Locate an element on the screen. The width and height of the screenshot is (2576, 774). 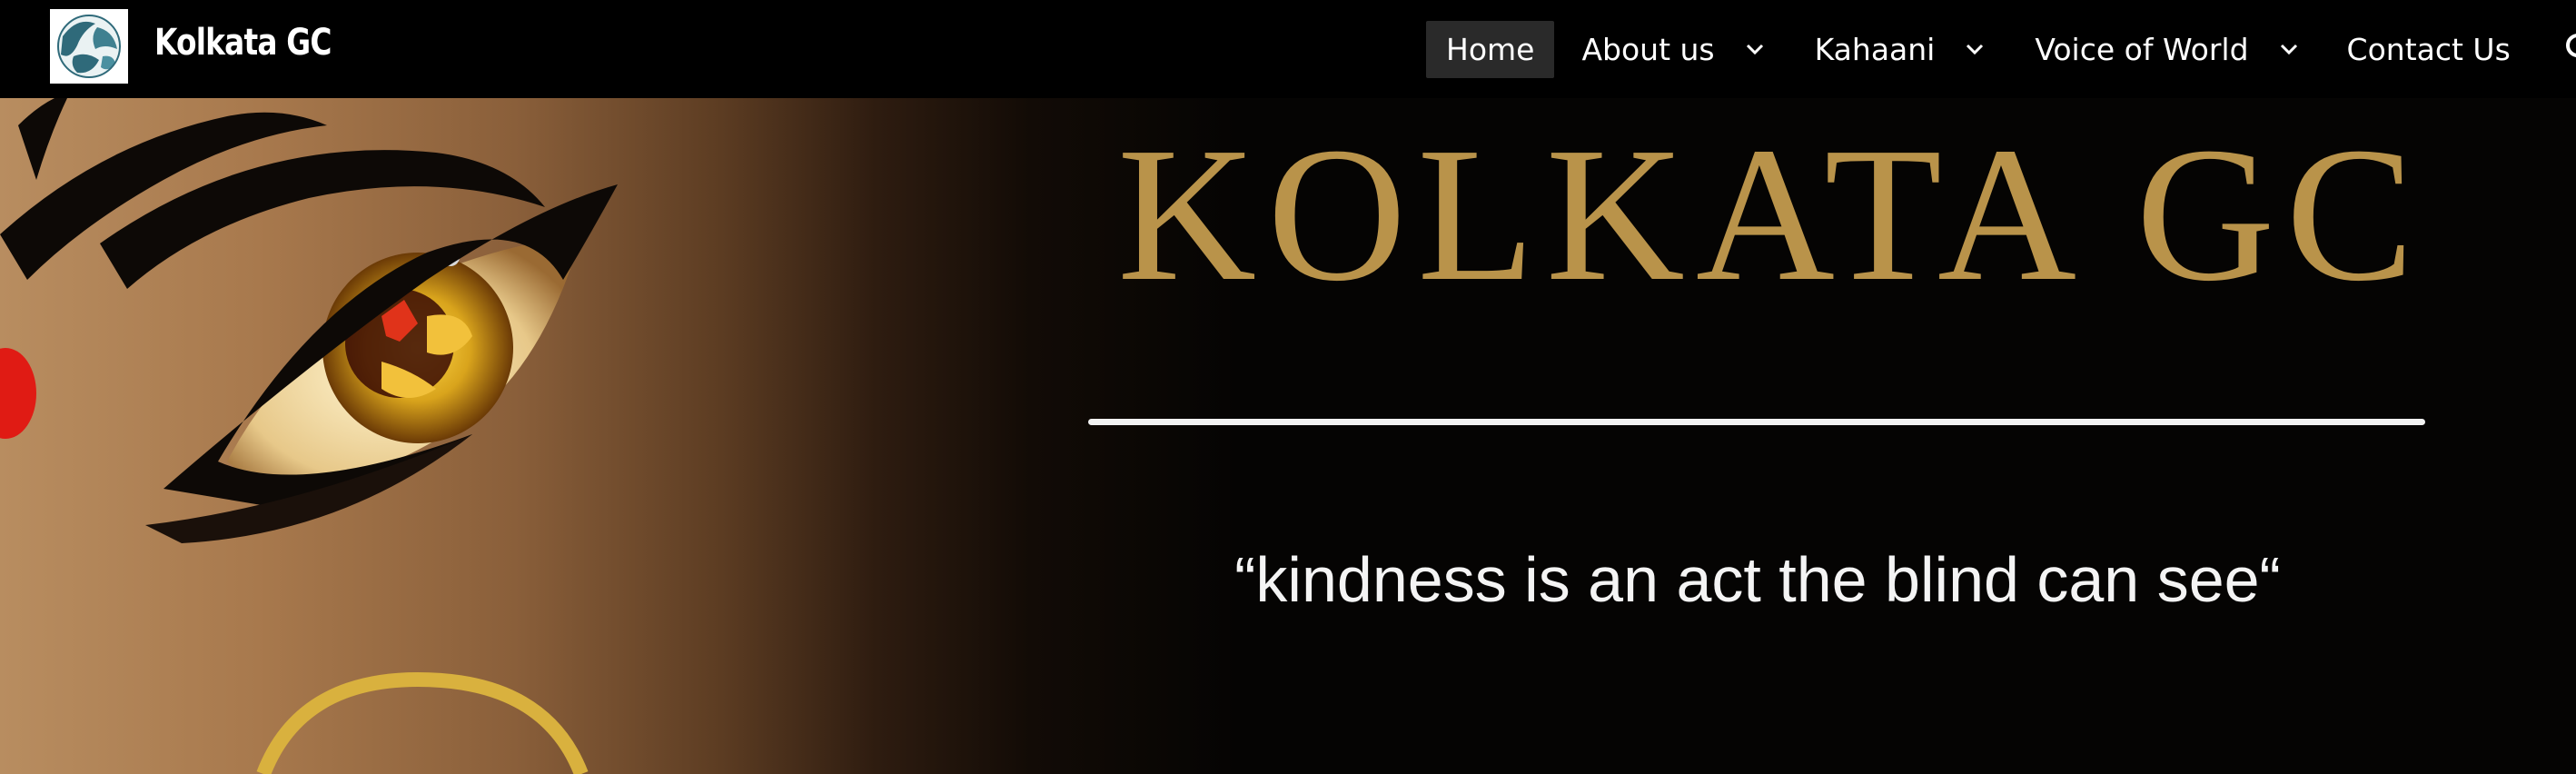
site-logo is located at coordinates (89, 46).